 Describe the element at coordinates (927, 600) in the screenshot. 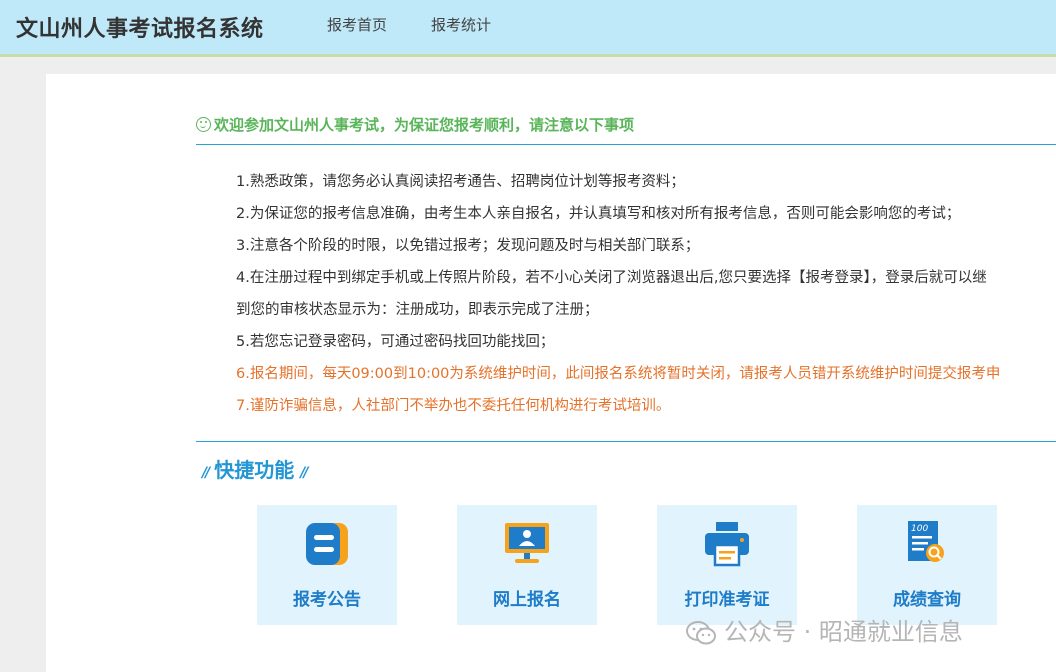

I see `score-query-label: 成绩查询` at that location.